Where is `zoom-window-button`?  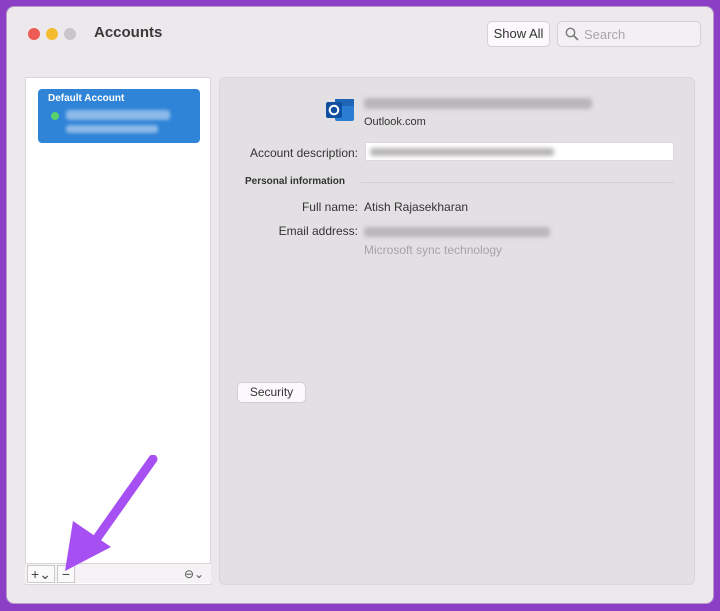
zoom-window-button is located at coordinates (70, 34).